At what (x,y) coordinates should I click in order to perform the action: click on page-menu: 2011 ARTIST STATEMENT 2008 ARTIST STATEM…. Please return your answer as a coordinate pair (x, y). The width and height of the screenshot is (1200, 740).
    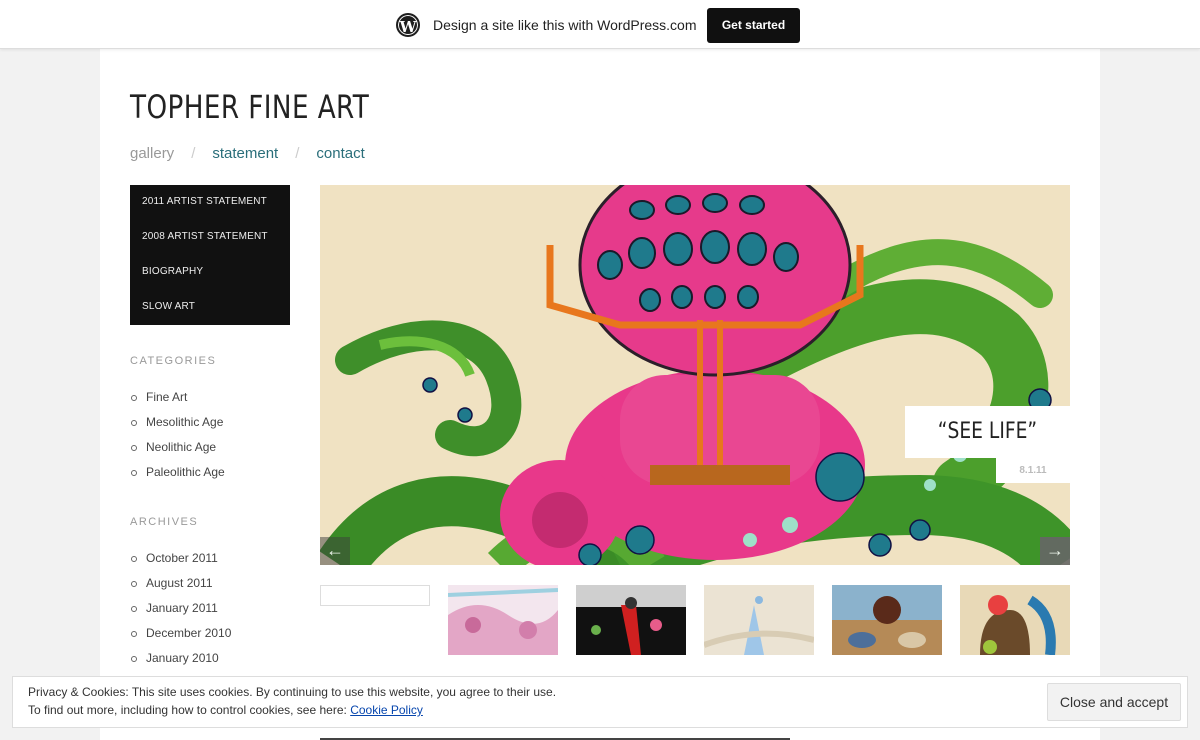
    Looking at the image, I should click on (210, 255).